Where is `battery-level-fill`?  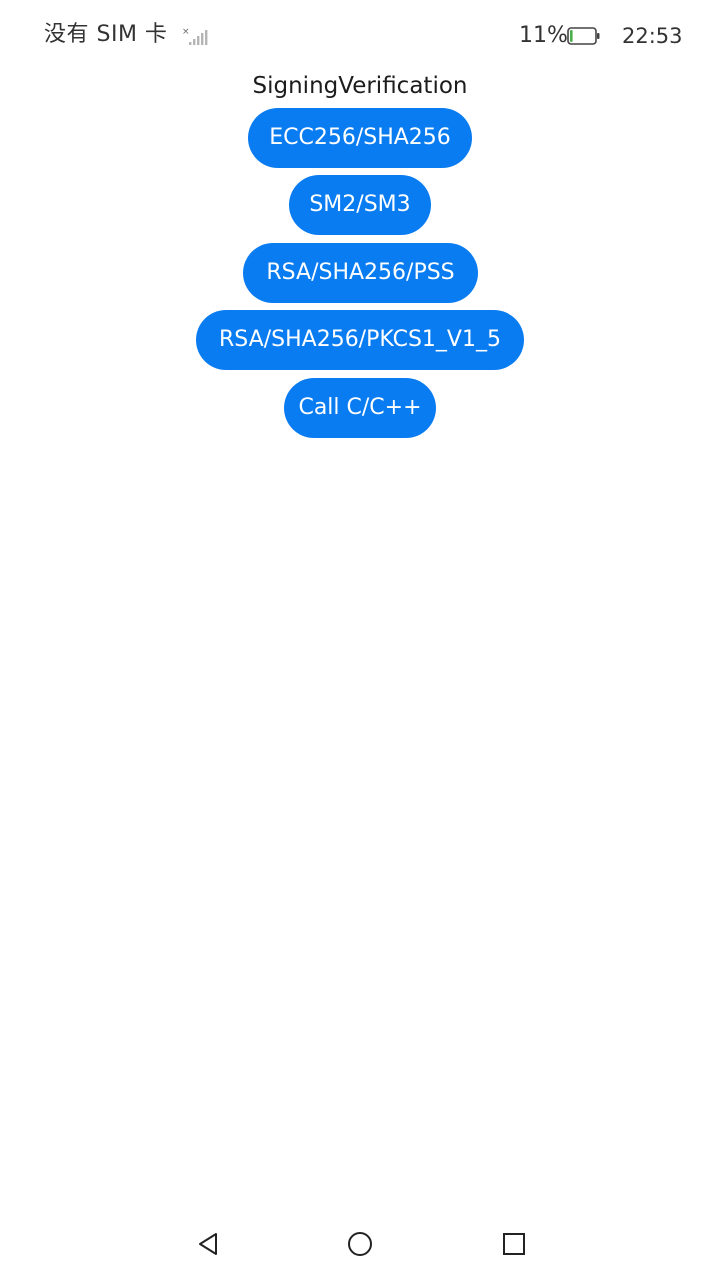 battery-level-fill is located at coordinates (571, 36).